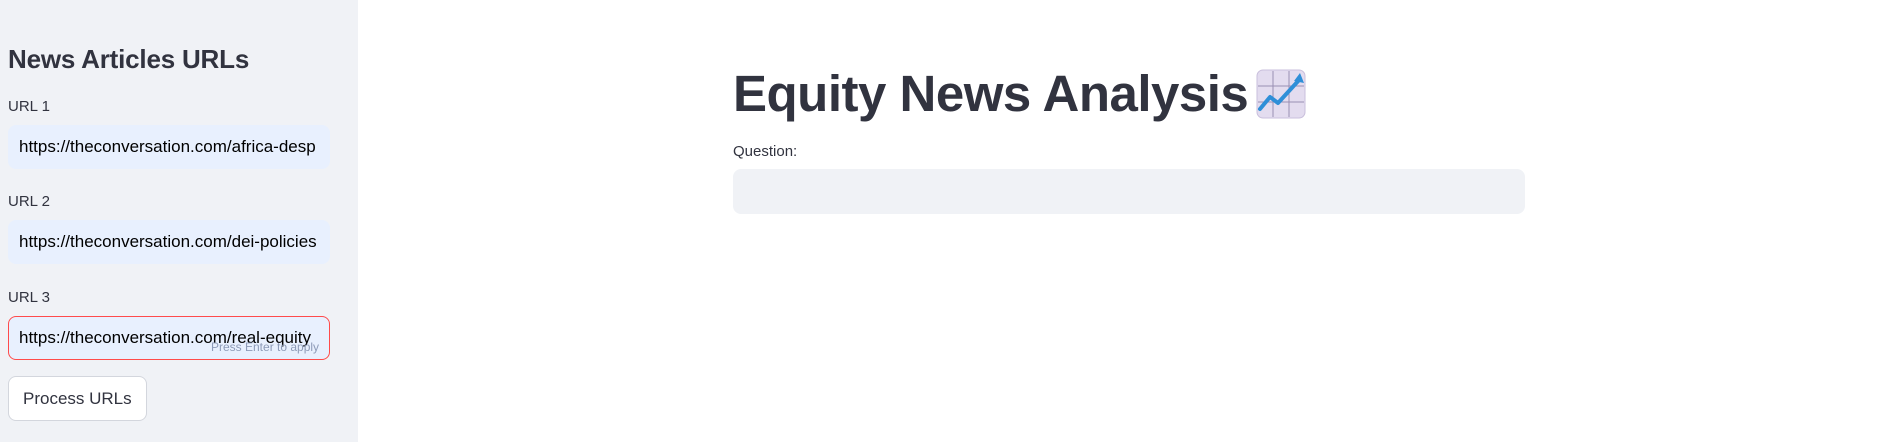 This screenshot has height=442, width=1900. What do you see at coordinates (77, 398) in the screenshot?
I see `process-urls-button: Process URLs` at bounding box center [77, 398].